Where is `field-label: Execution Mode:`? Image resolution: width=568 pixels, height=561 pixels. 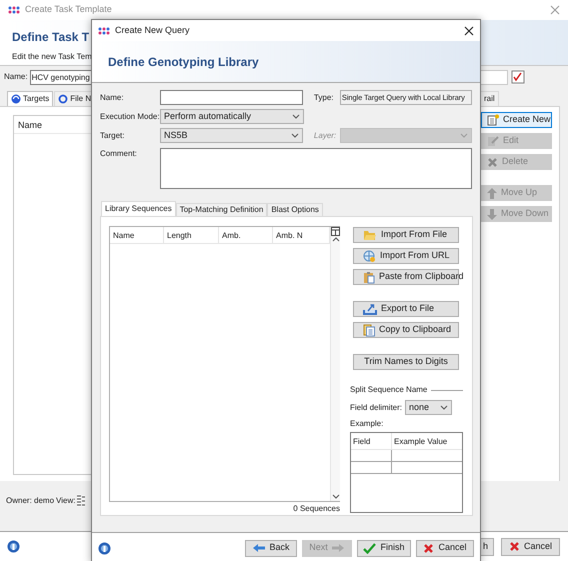 field-label: Execution Mode: is located at coordinates (130, 116).